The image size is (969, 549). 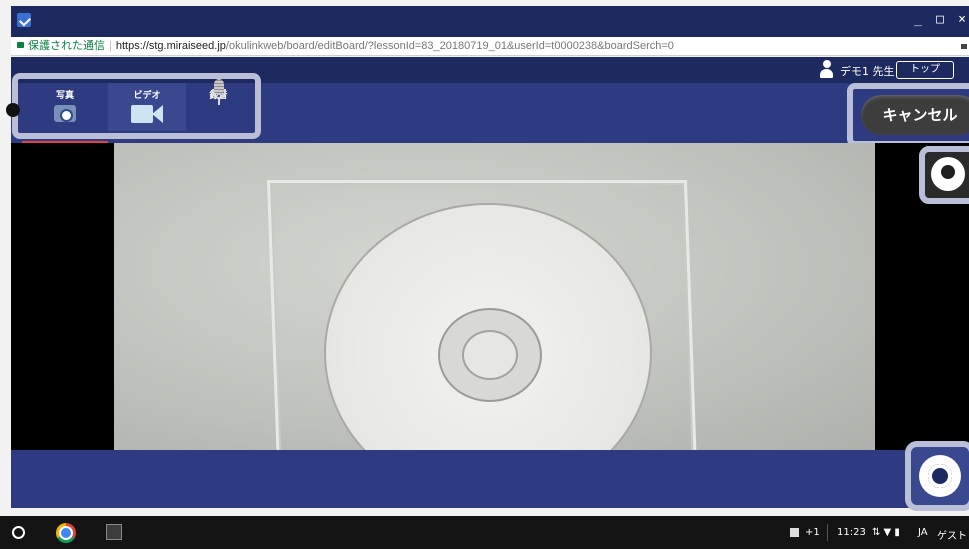 I want to click on shutter-button, so click(x=937, y=476).